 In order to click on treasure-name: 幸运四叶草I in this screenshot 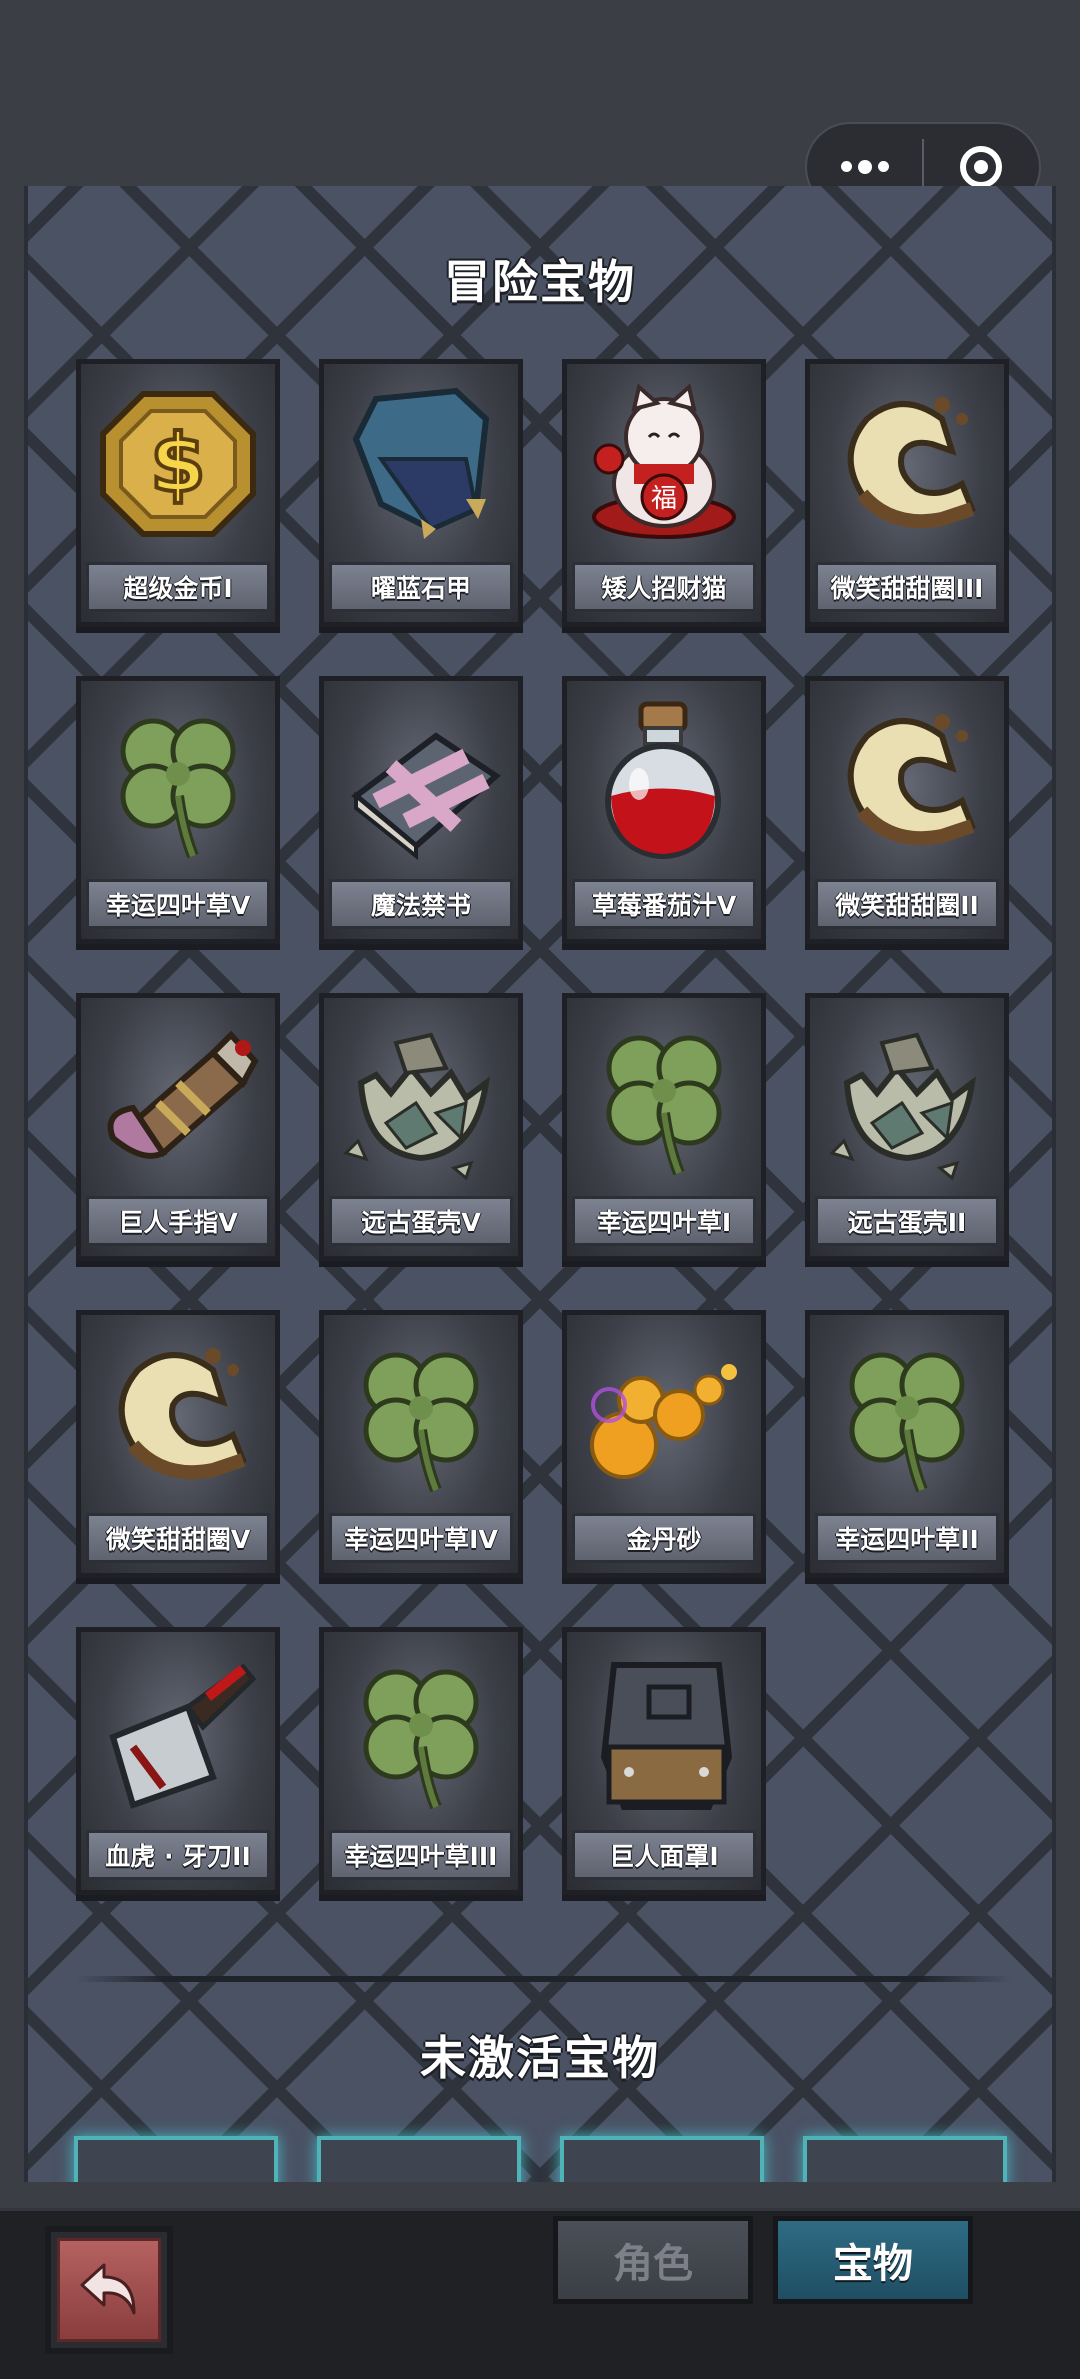, I will do `click(664, 1221)`.